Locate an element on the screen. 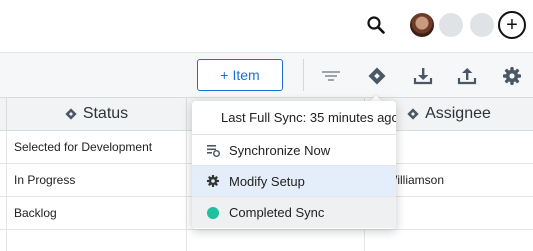 The image size is (533, 251). search-icon is located at coordinates (376, 25).